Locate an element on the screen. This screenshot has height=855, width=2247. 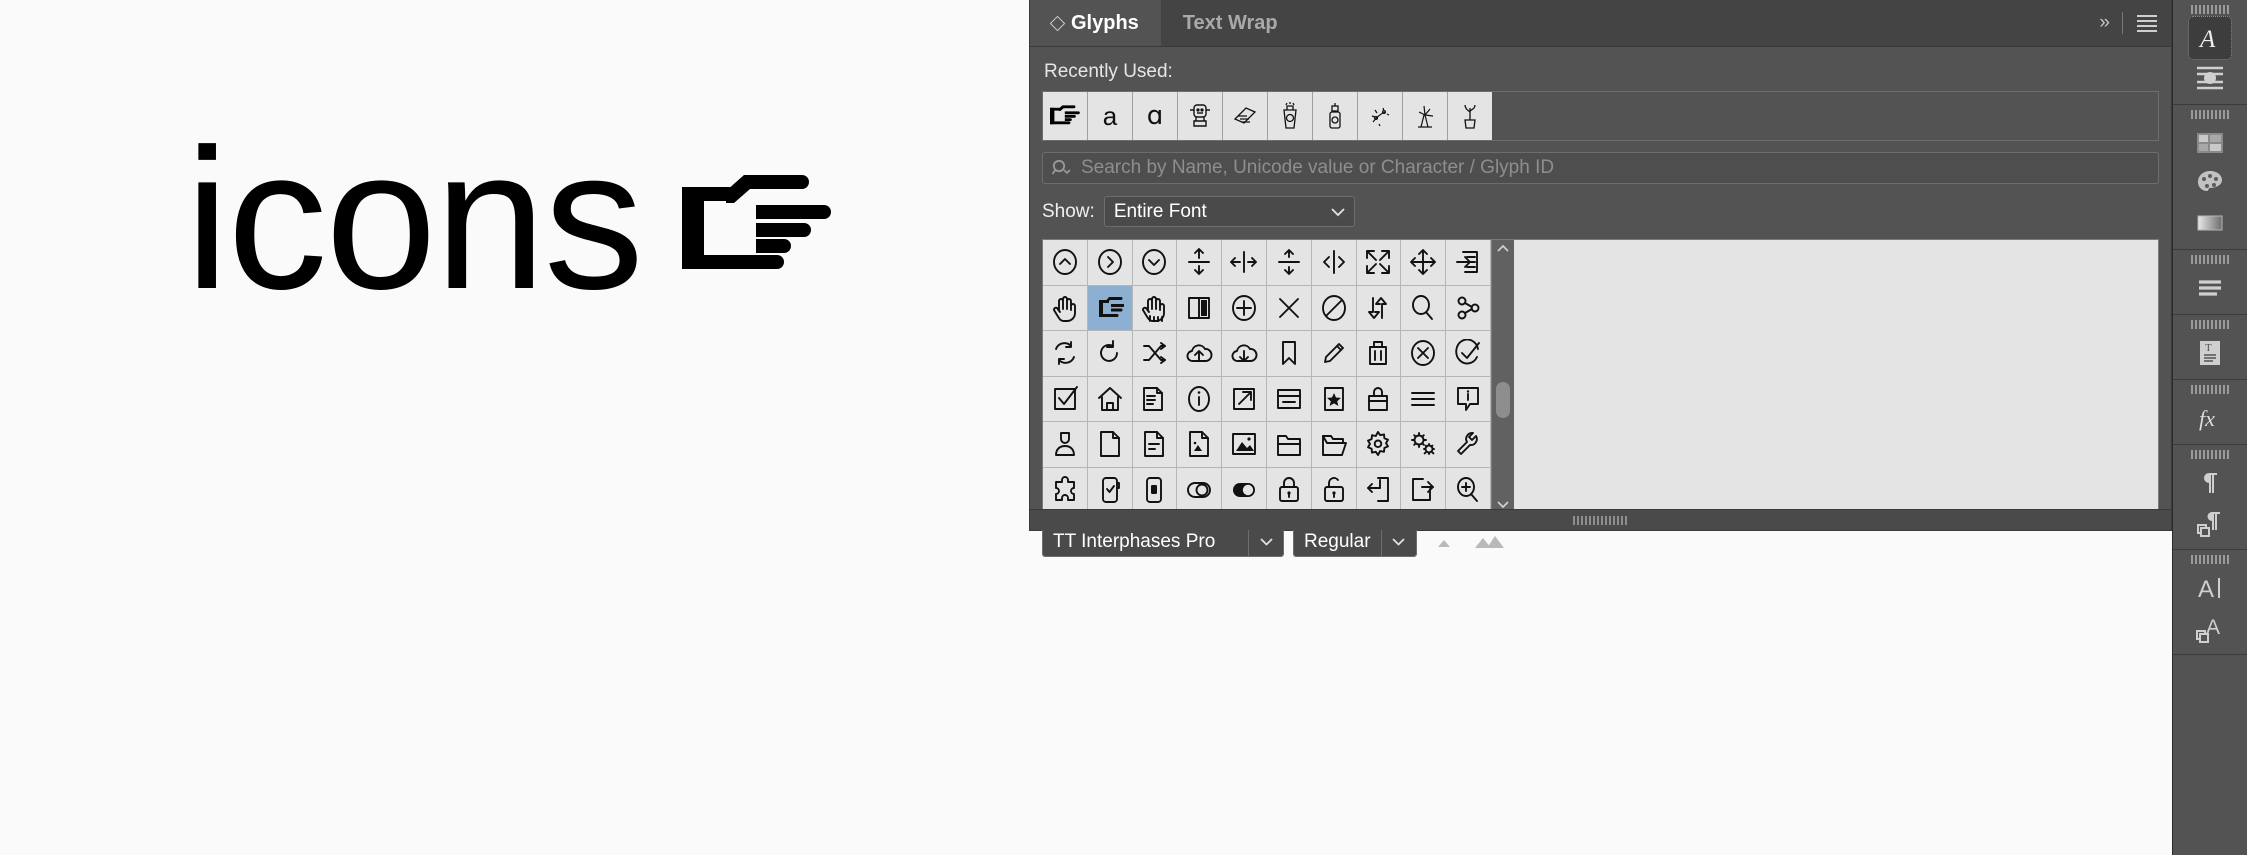
glyph-cell-indent-arrow-icon is located at coordinates (1468, 263).